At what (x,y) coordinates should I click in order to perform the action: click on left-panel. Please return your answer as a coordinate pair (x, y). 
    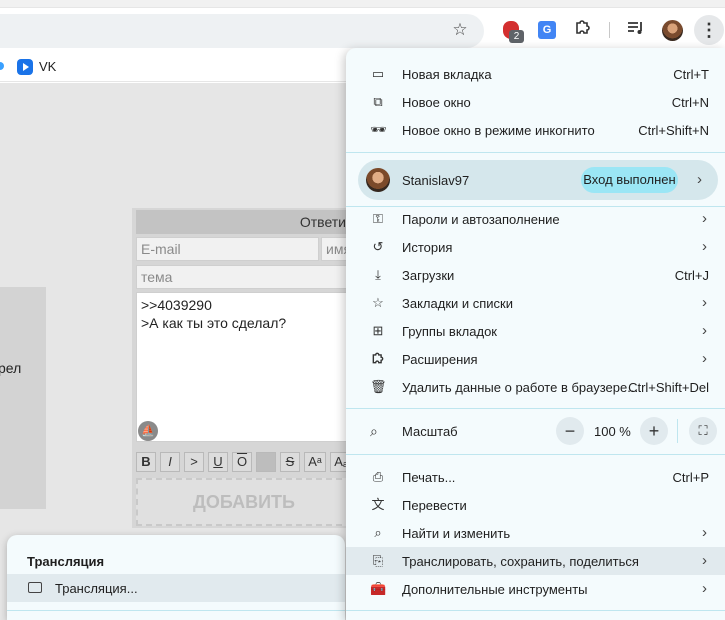
    Looking at the image, I should click on (23, 398).